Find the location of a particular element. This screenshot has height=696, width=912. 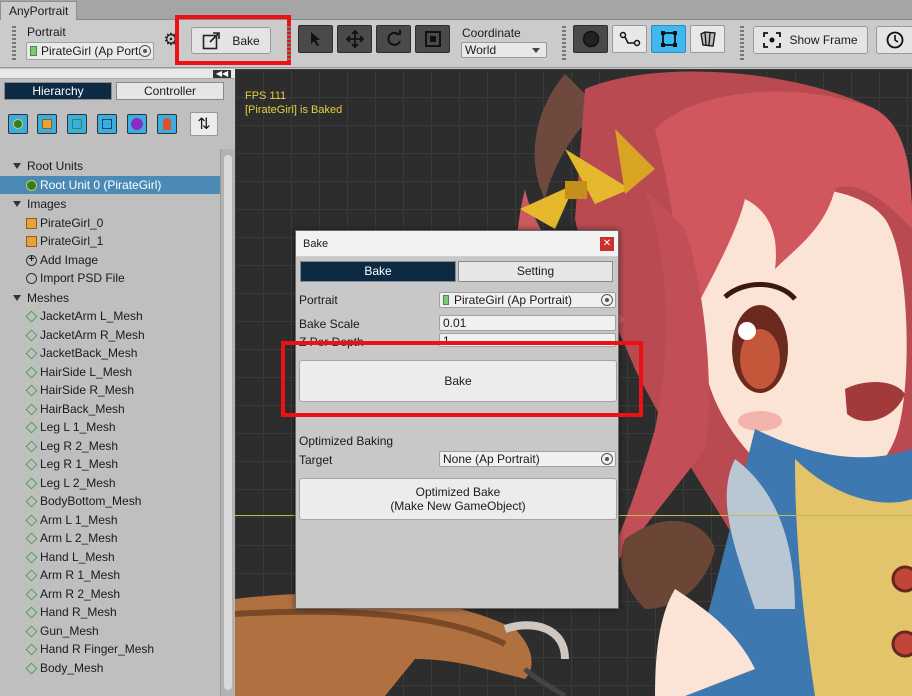

tree-item: Root Unit 0 (PirateGirl) is located at coordinates (110, 184).